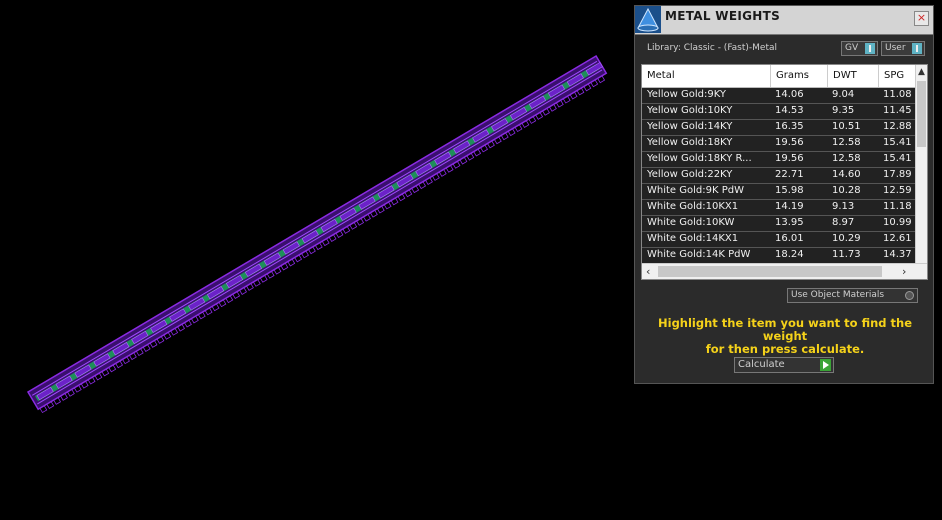  I want to click on cell-metal: White Gold:14KX1, so click(693, 238).